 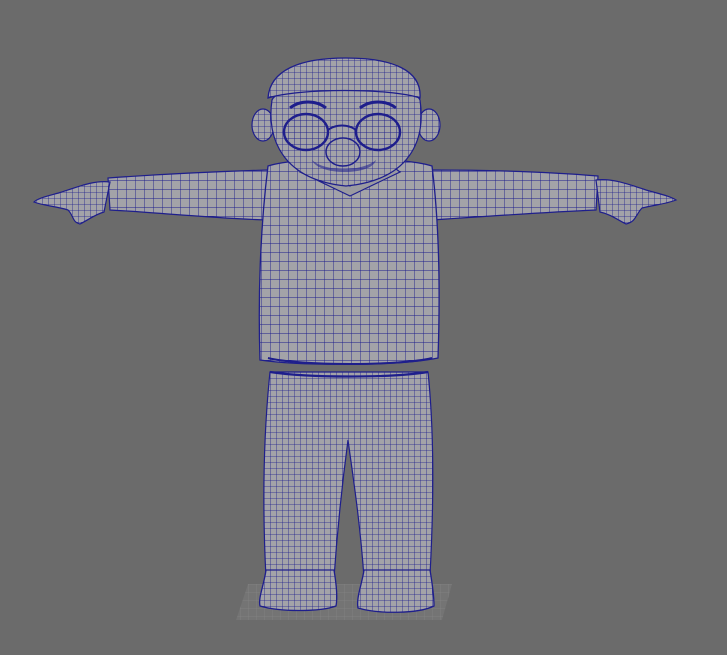 What do you see at coordinates (395, 591) in the screenshot?
I see `right-shoe` at bounding box center [395, 591].